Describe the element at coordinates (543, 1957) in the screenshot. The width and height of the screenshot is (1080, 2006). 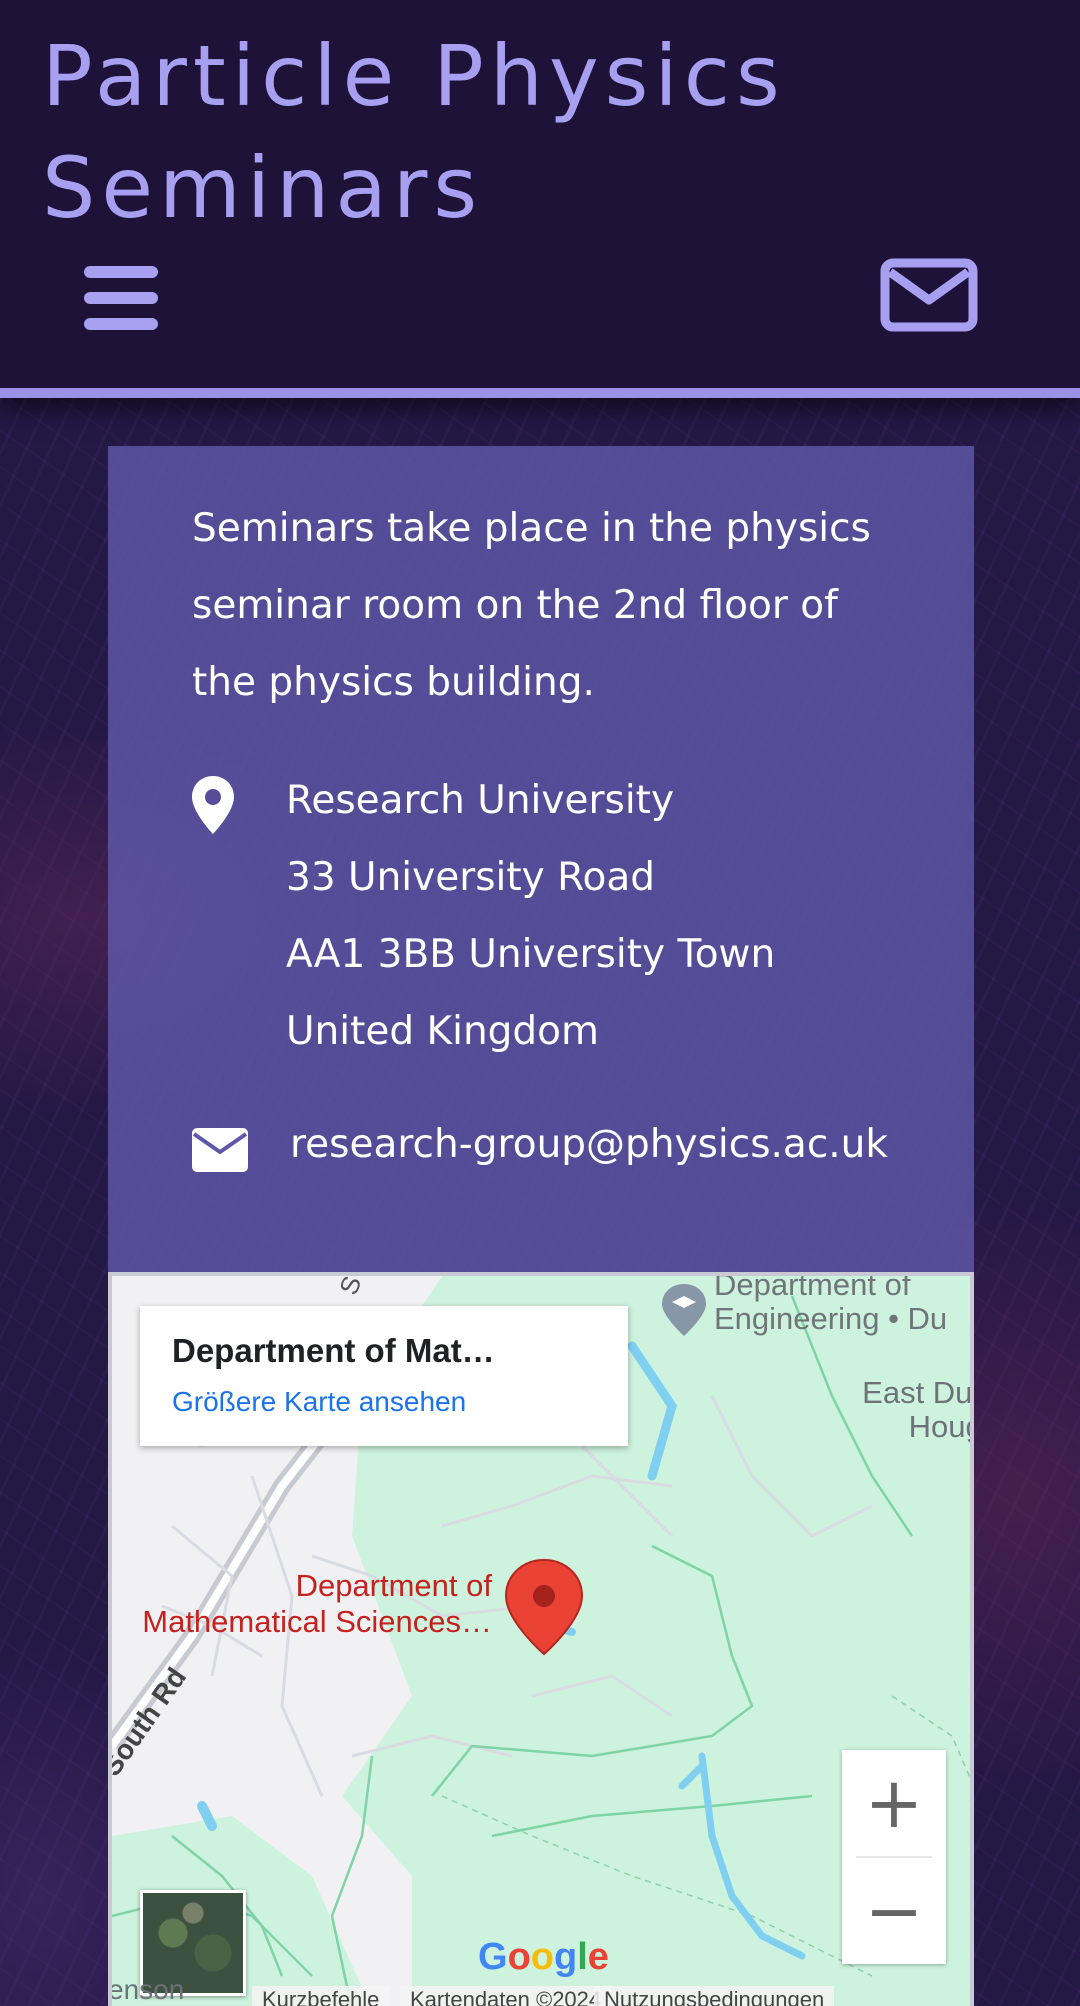
I see `google-logo: Google` at that location.